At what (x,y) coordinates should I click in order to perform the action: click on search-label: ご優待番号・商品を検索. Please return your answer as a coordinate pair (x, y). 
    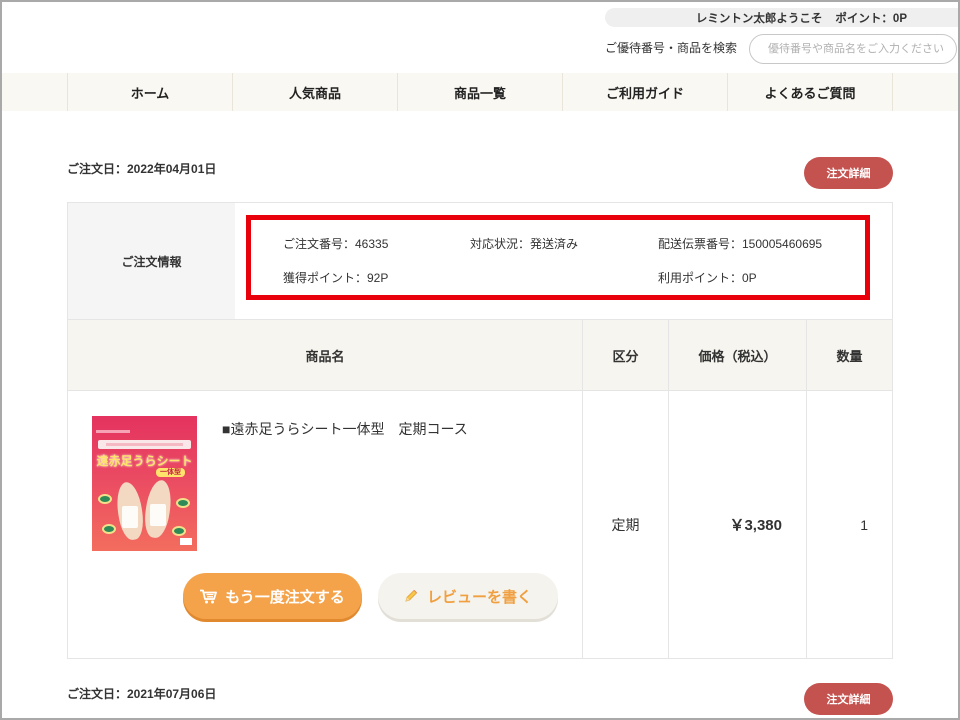
    Looking at the image, I should click on (671, 48).